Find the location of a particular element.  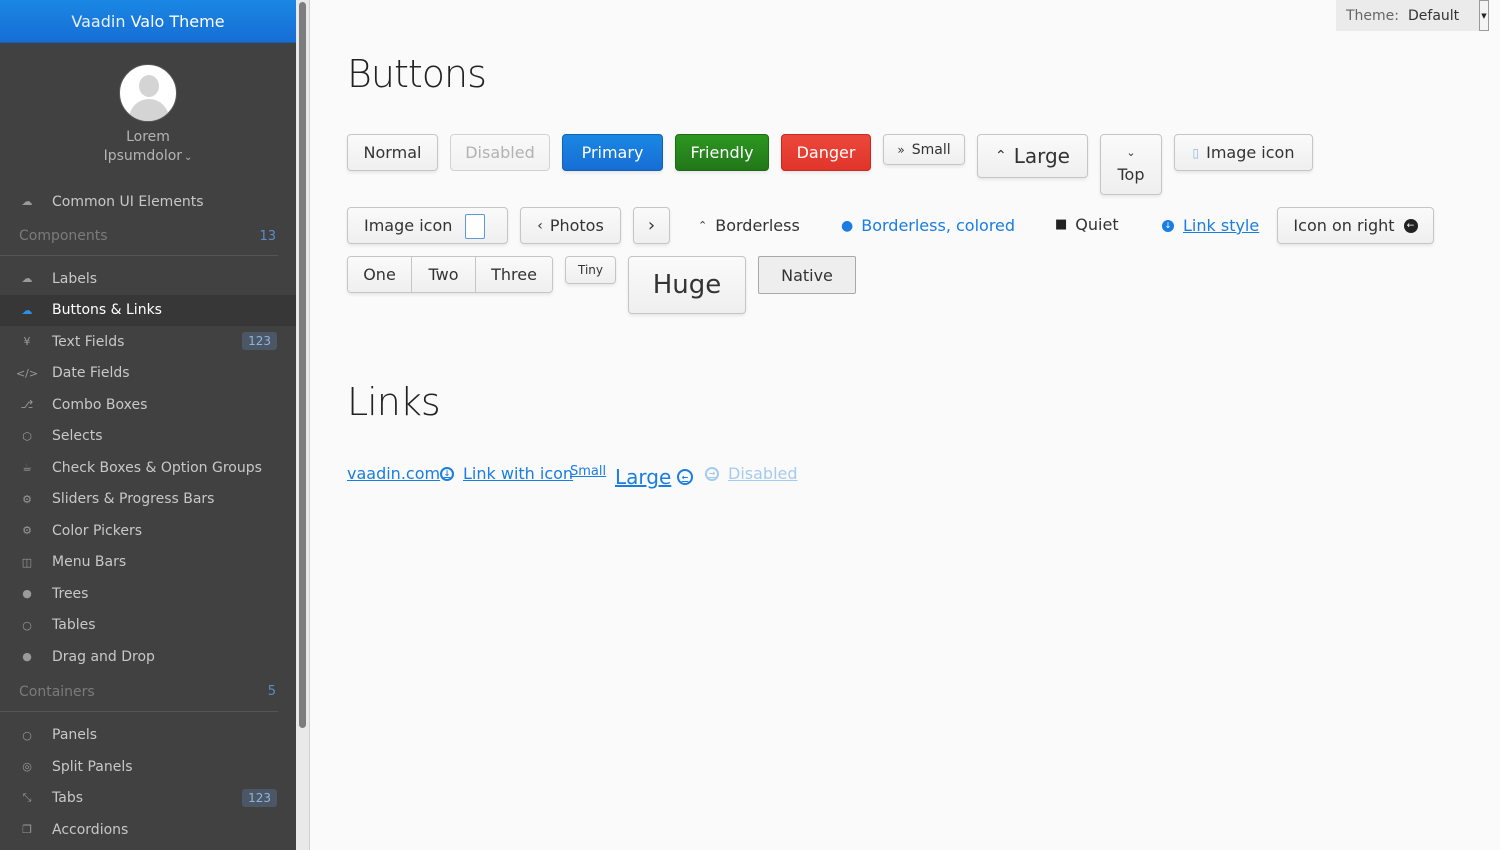

sidebar-item-color-pickers: ⚙ Color Pickers is located at coordinates (148, 531).